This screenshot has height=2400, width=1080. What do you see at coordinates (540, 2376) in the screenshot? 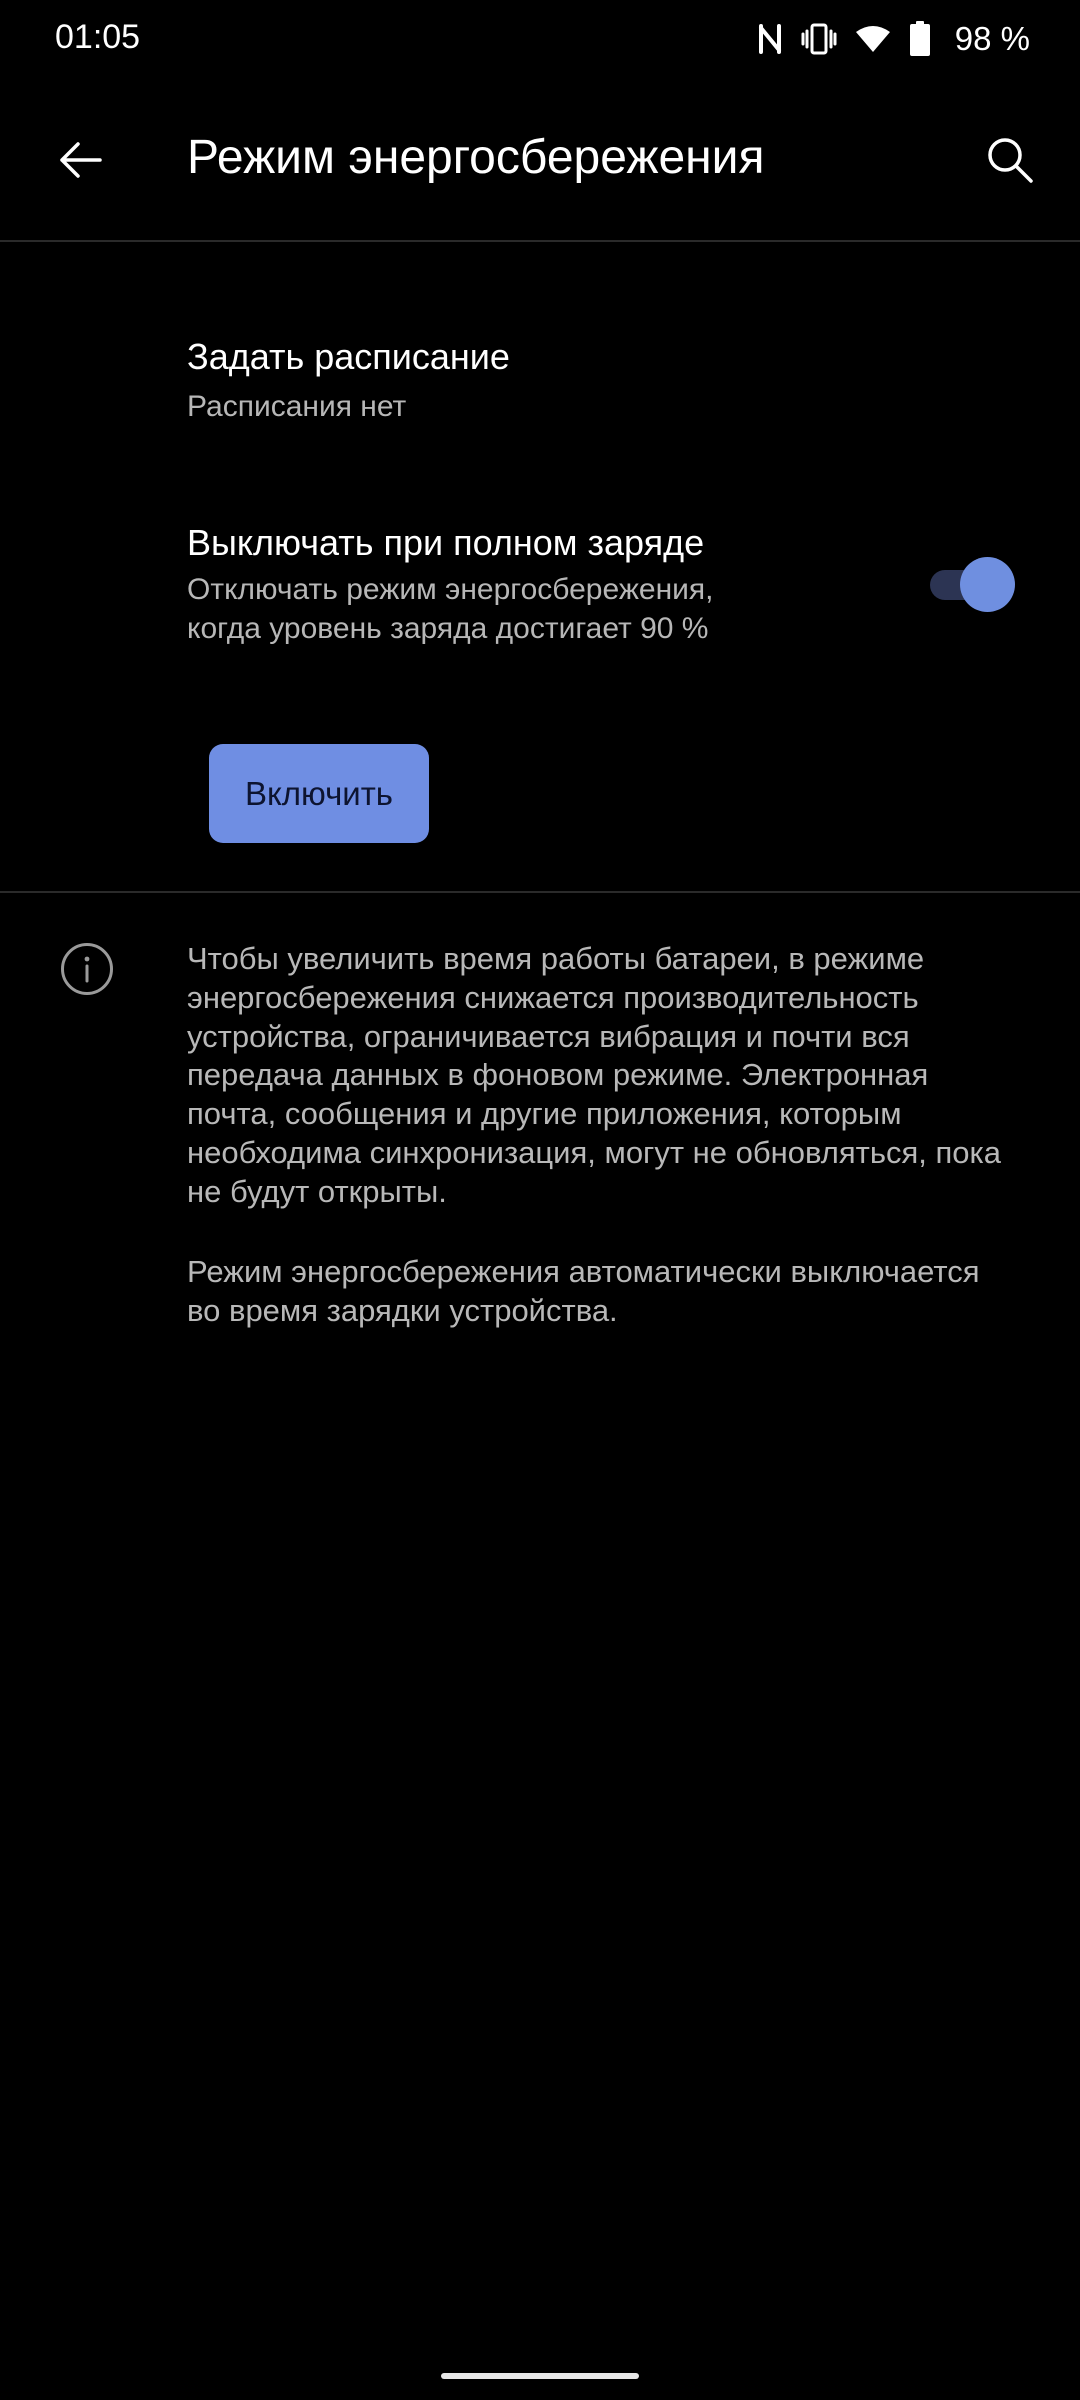
I see `gesture-nav-handle` at bounding box center [540, 2376].